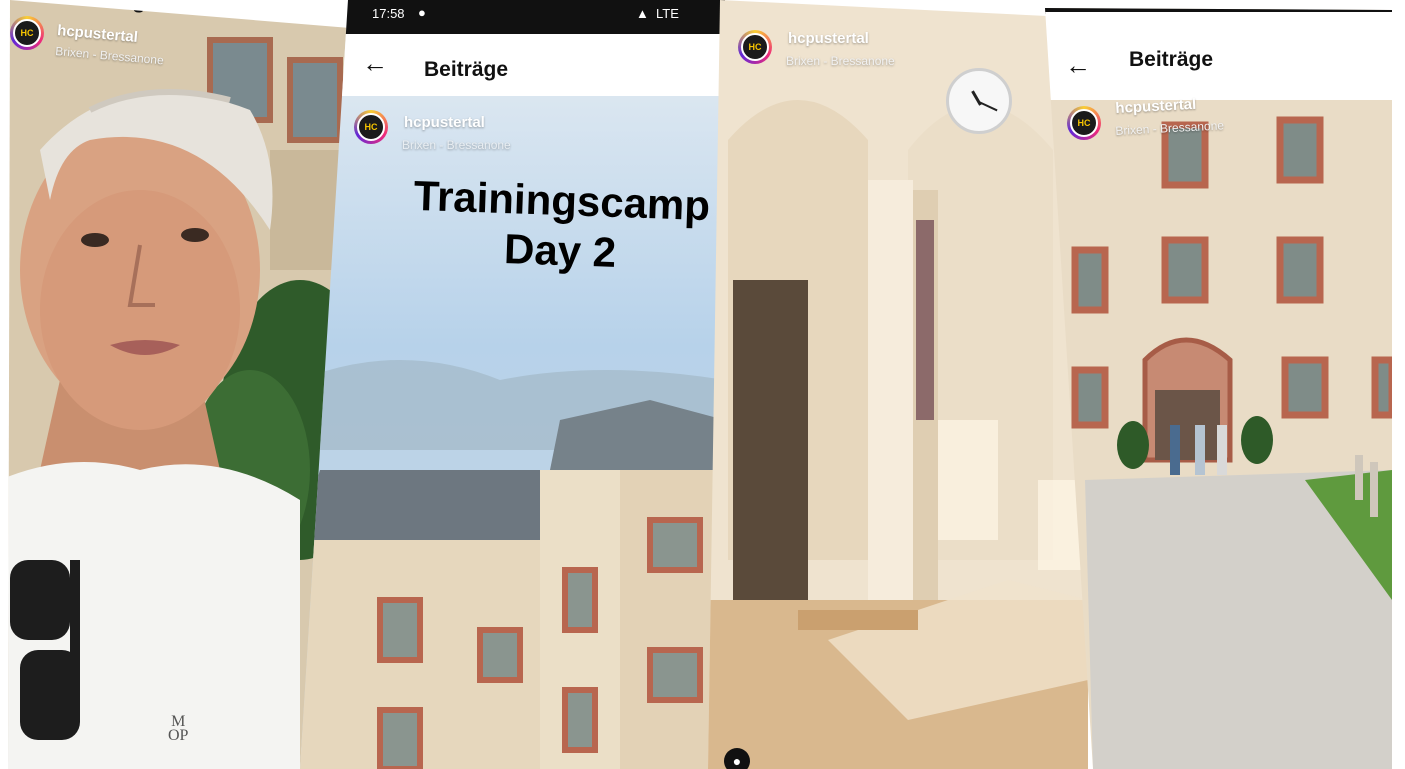 The width and height of the screenshot is (1405, 769). I want to click on shirt-logo: M OP, so click(178, 729).